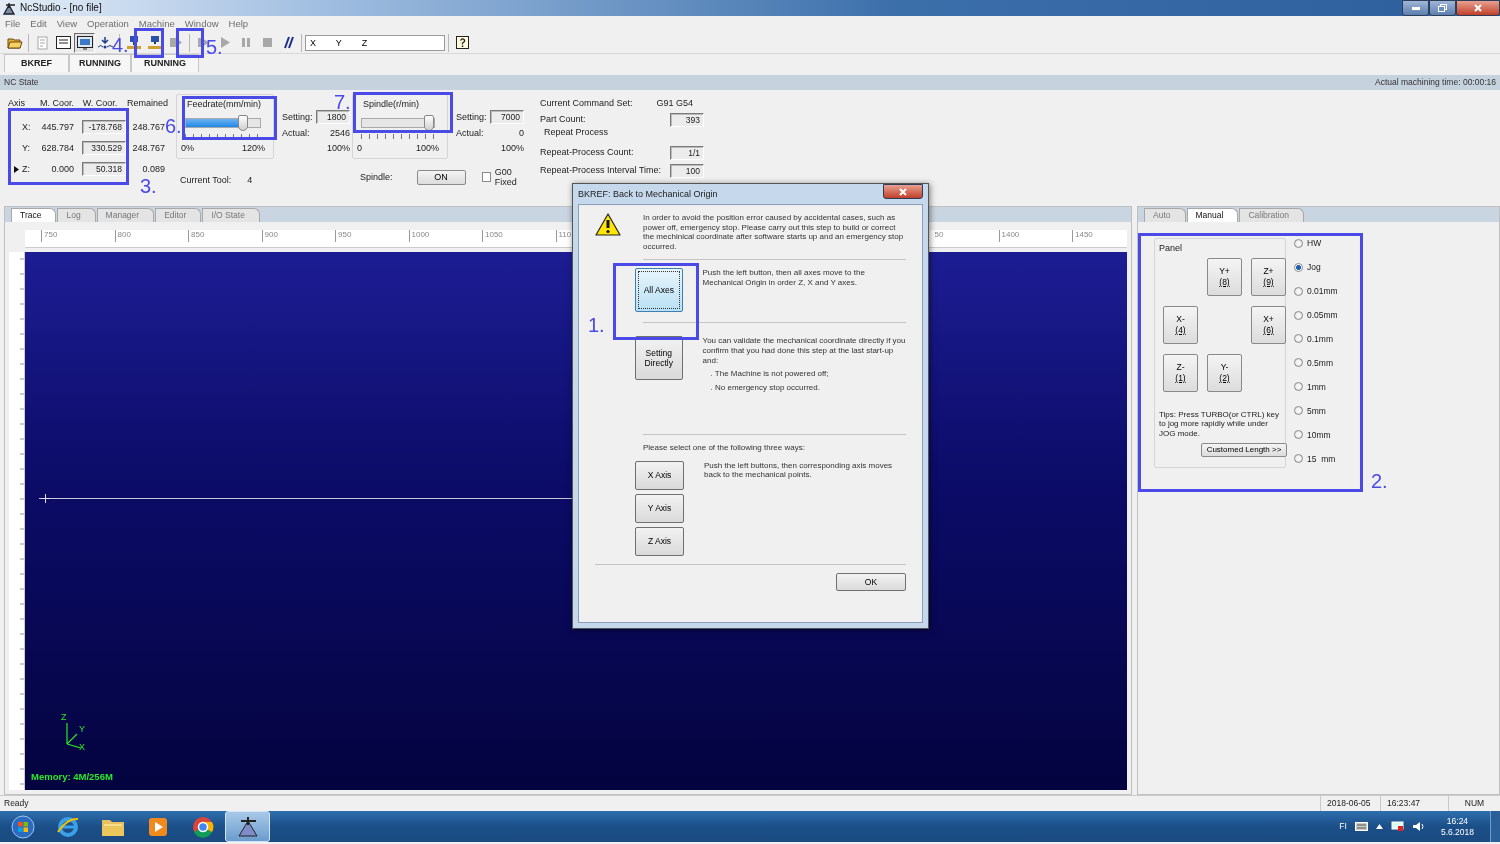 This screenshot has width=1500, height=844. Describe the element at coordinates (45, 498) in the screenshot. I see `crosshair-icon` at that location.